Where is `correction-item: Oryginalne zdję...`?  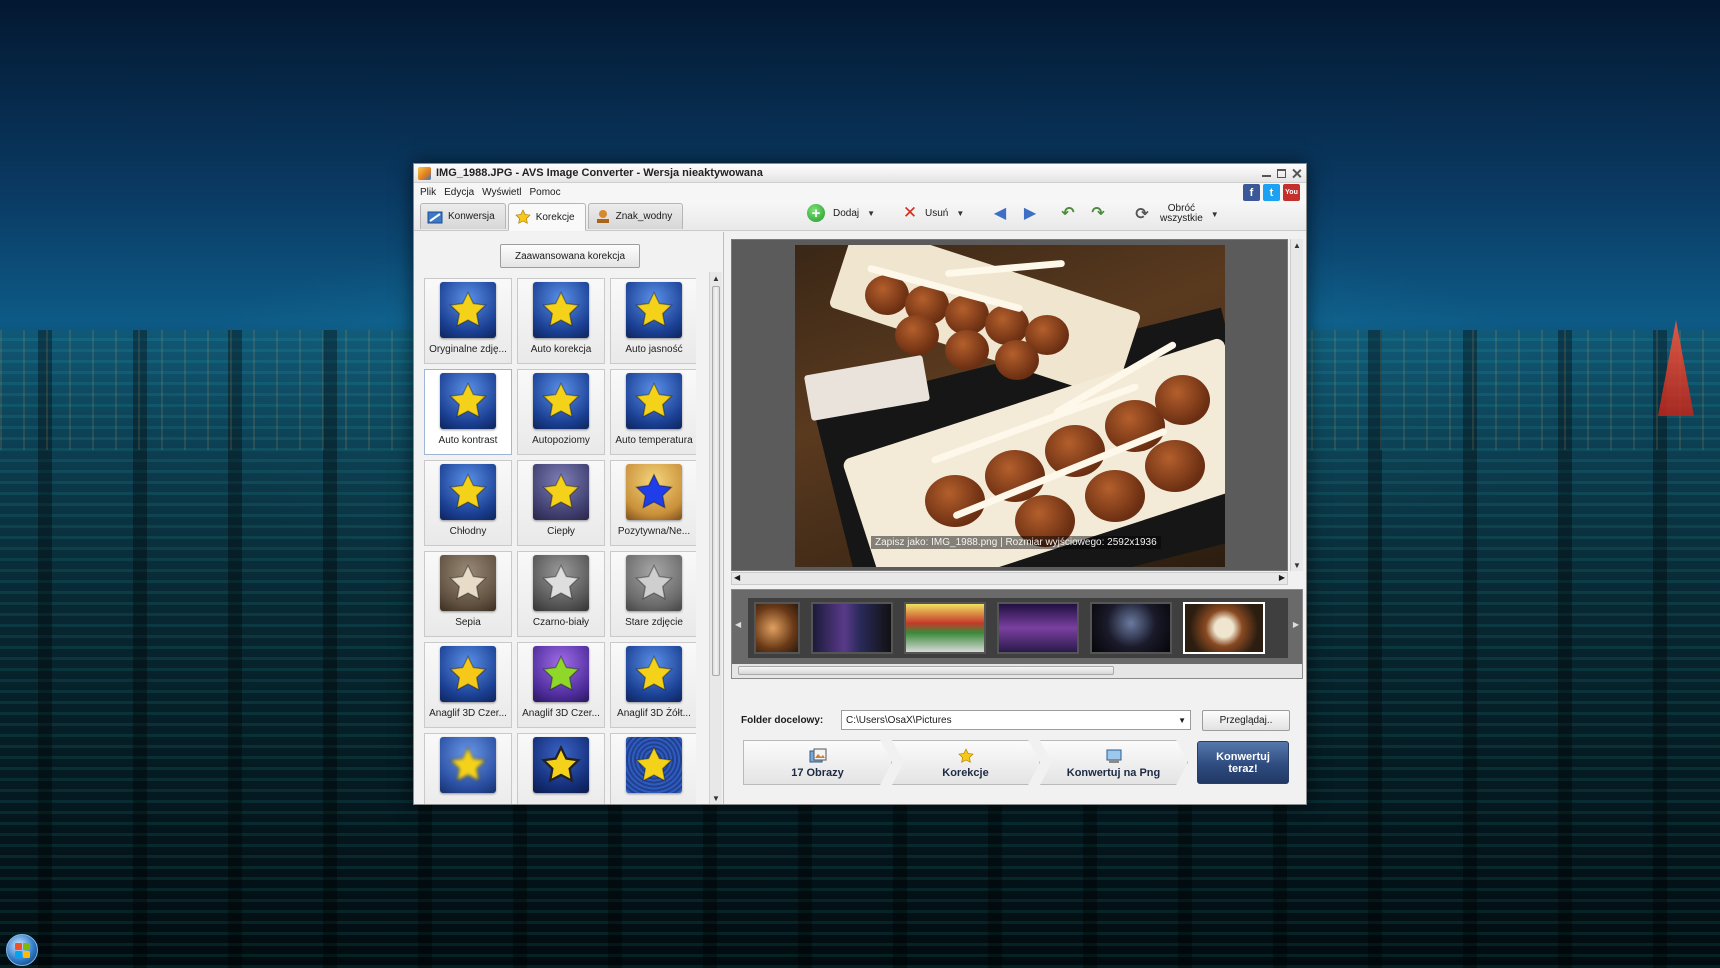
correction-item: Oryginalne zdję... is located at coordinates (468, 321).